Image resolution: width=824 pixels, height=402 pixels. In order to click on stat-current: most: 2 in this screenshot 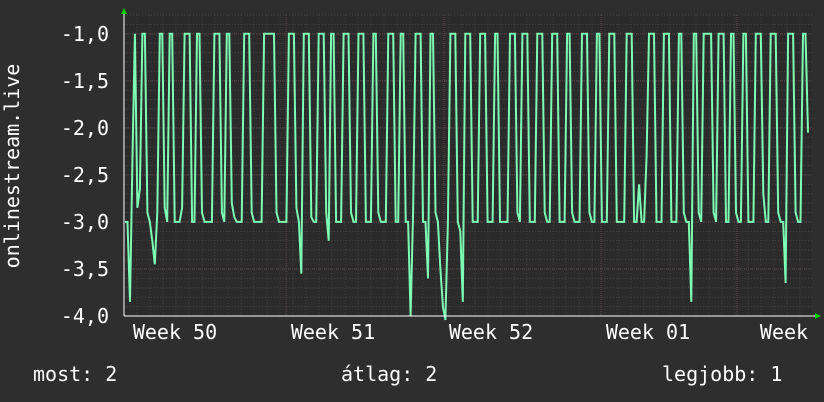, I will do `click(75, 374)`.